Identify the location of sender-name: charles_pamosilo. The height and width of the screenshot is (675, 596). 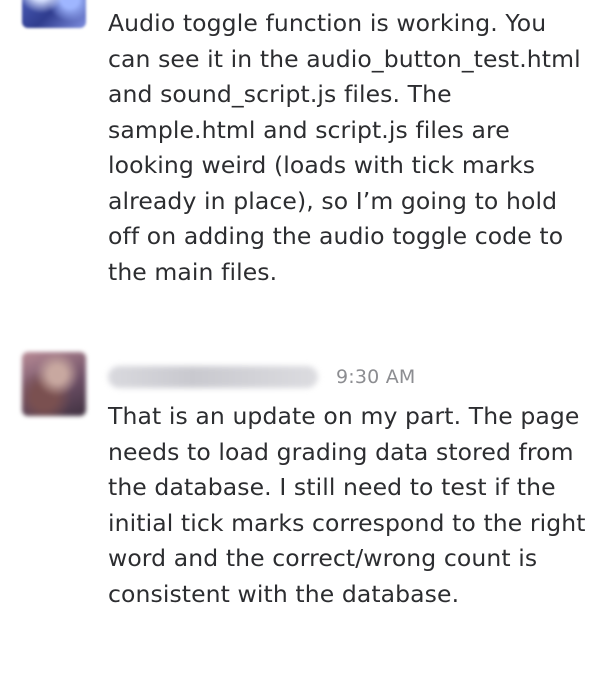
(213, 377).